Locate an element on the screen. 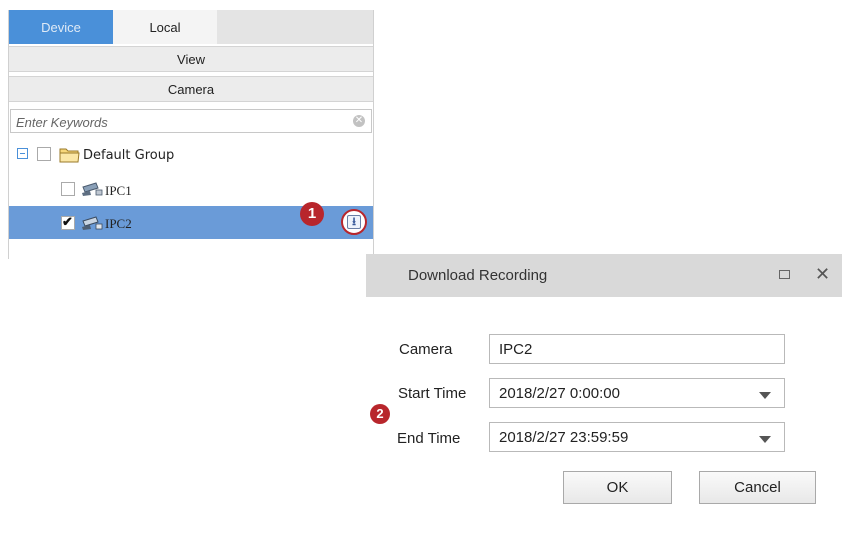 This screenshot has width=842, height=533. clear-icon: ✕ is located at coordinates (359, 121).